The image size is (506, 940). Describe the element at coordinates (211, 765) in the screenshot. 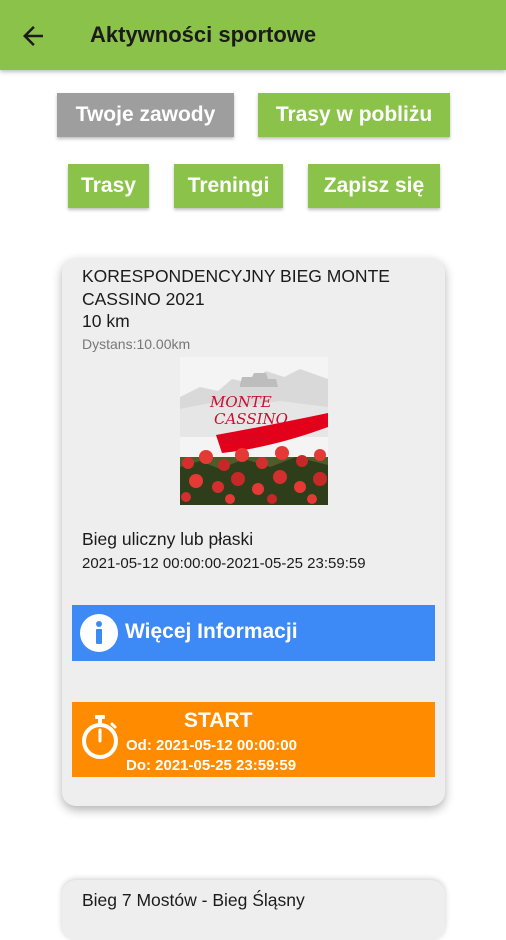

I see `start-to-date: Do: 2021-05-25 23:59:59` at that location.